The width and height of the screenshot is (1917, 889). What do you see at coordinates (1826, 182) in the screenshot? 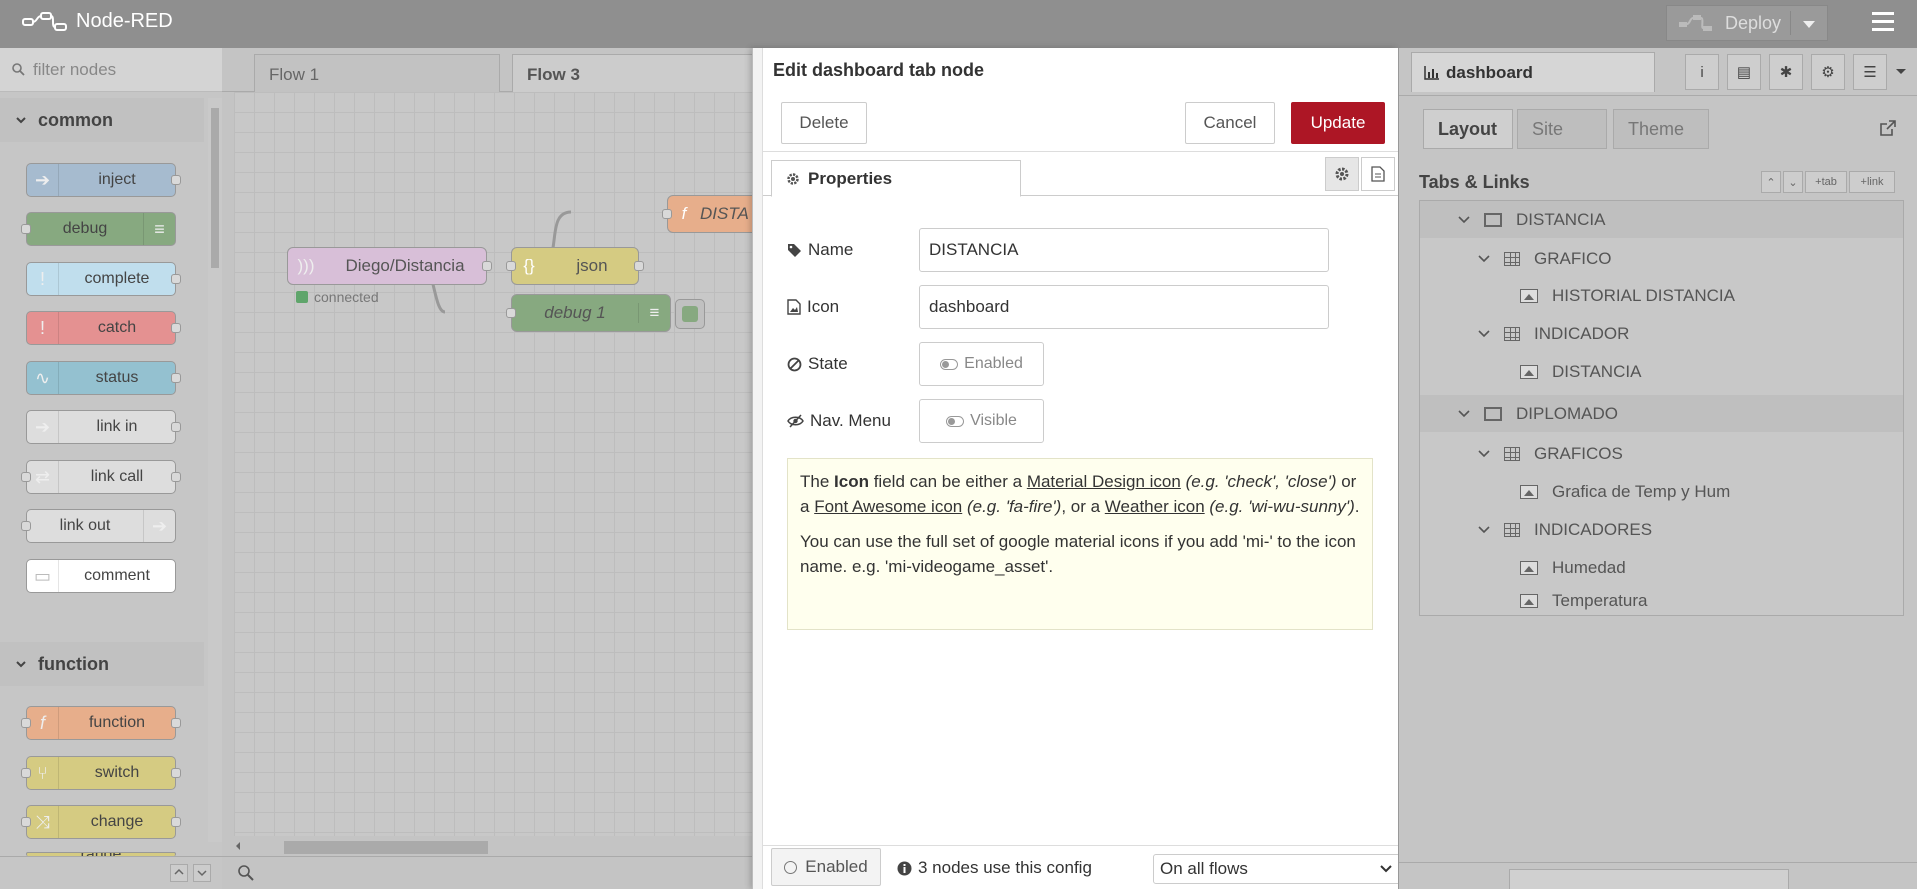
I see `add-tab-button: + tab` at bounding box center [1826, 182].